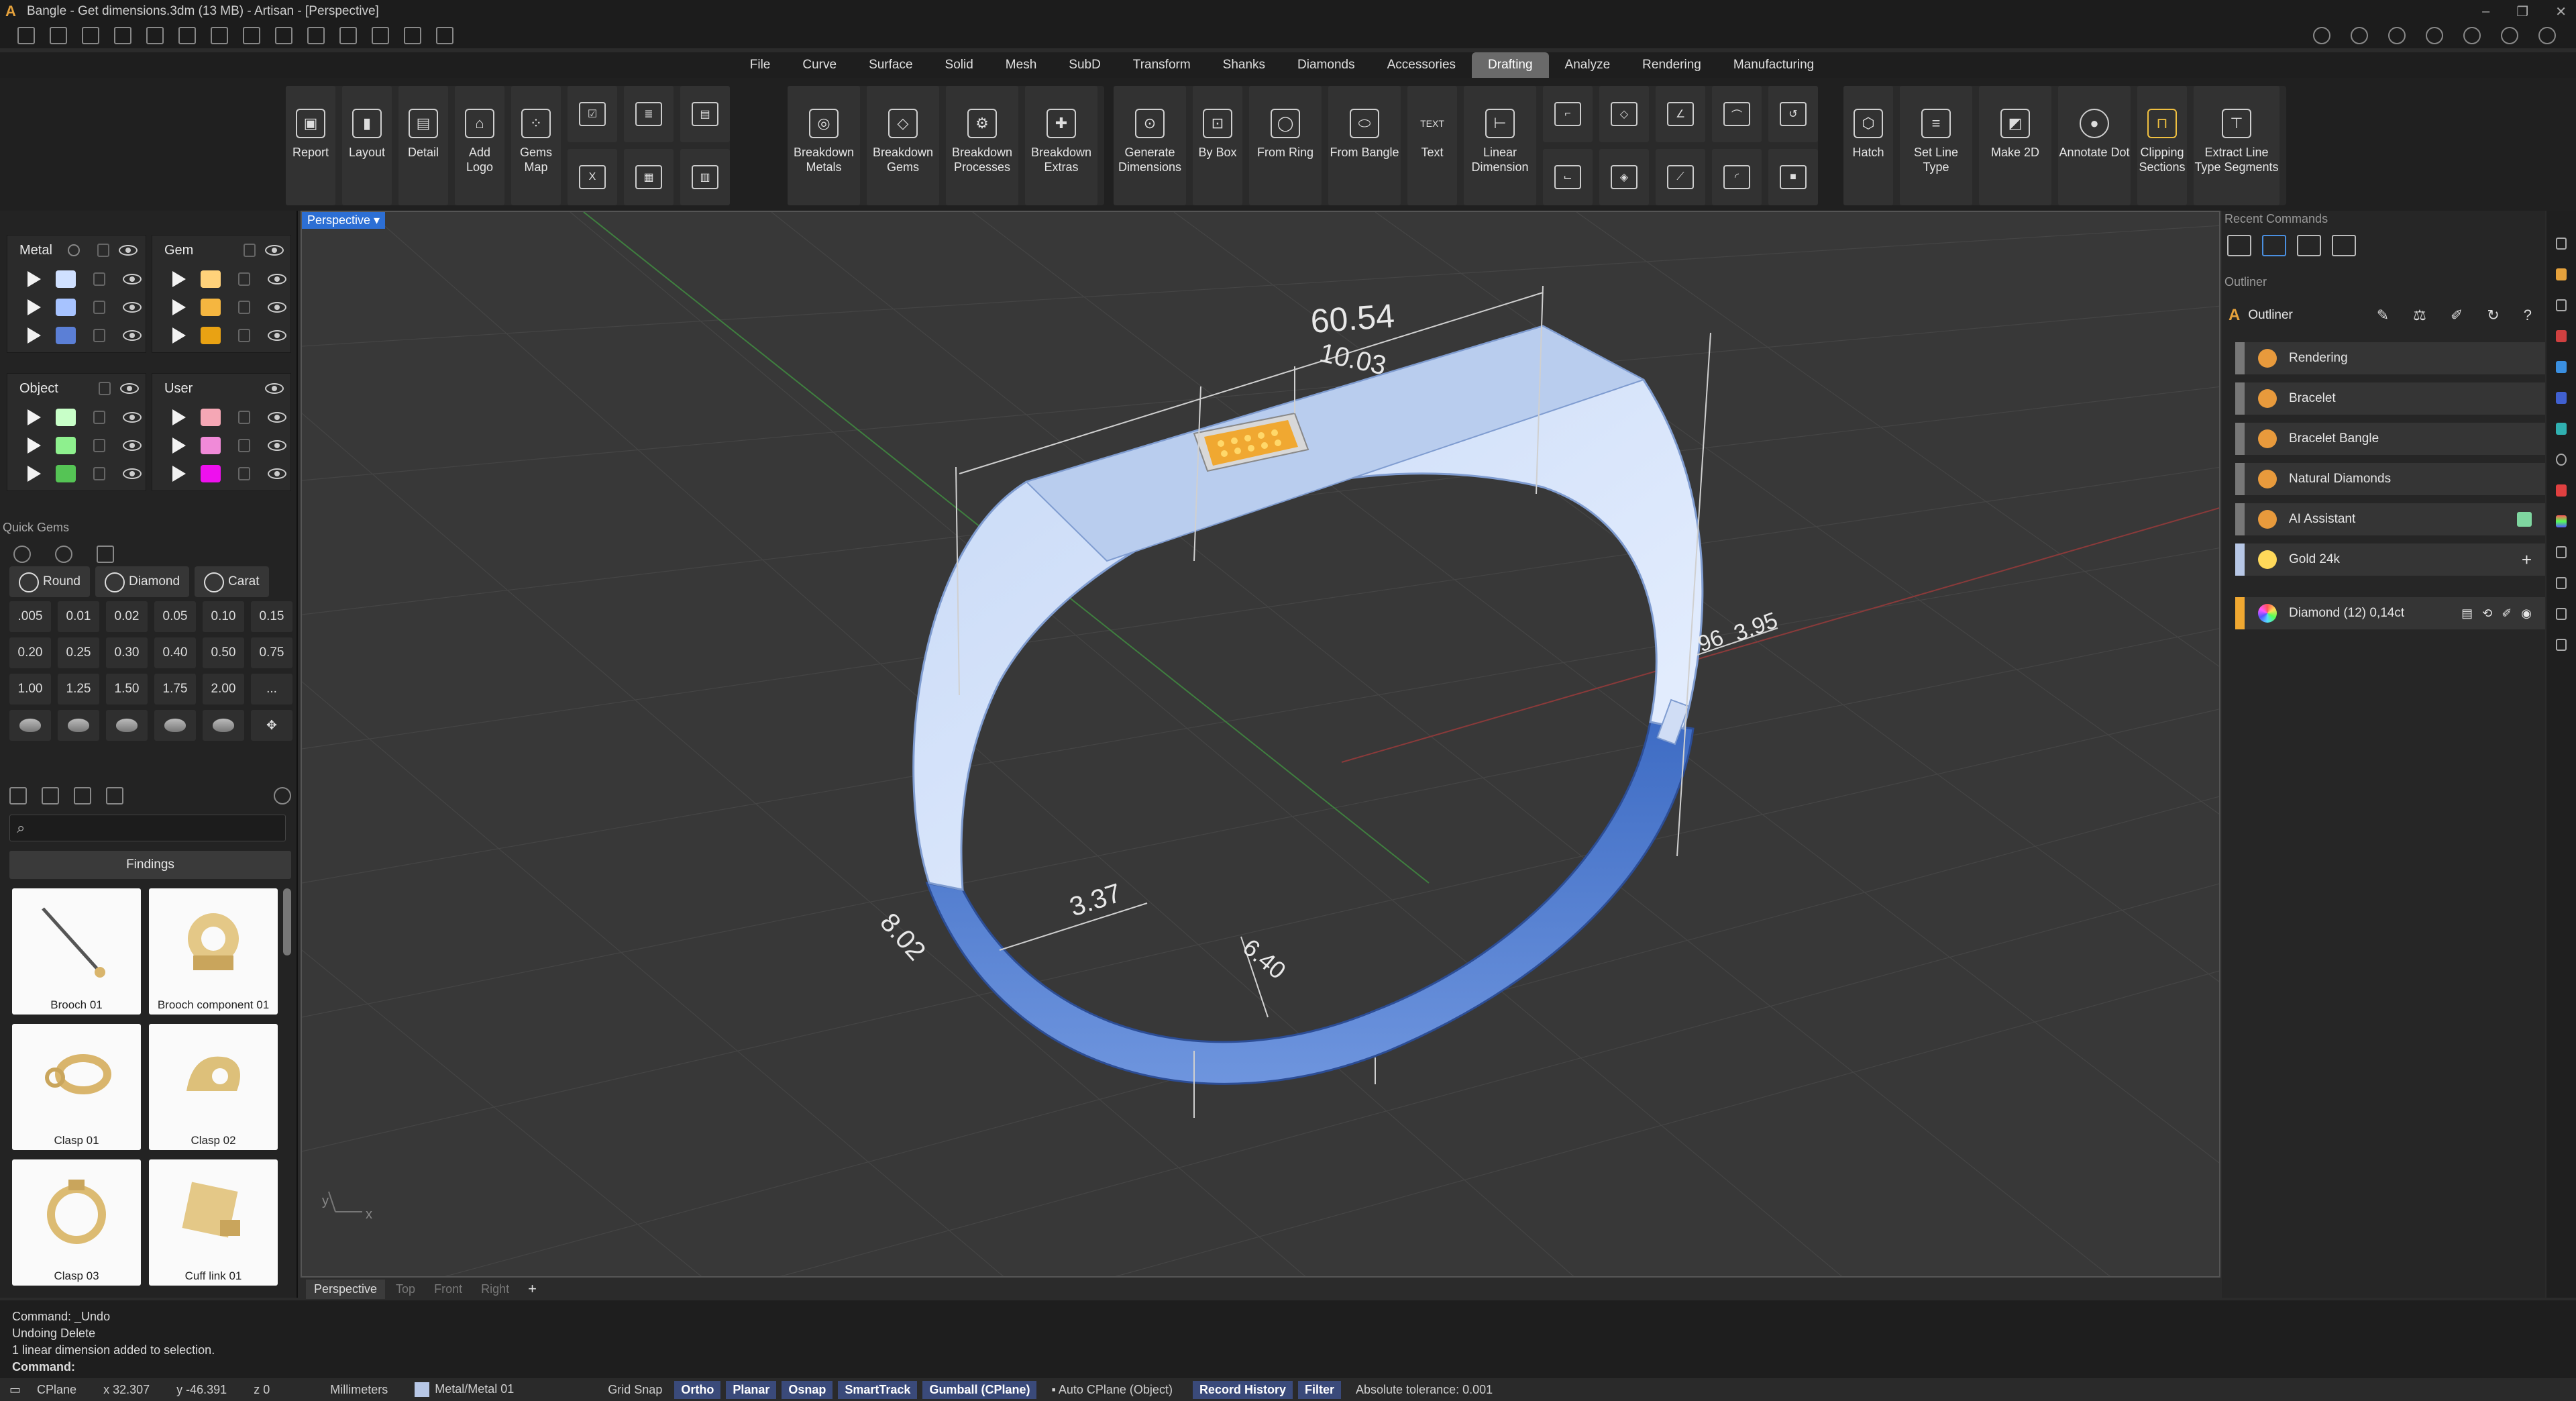 This screenshot has width=2576, height=1401. What do you see at coordinates (536, 145) in the screenshot?
I see `gems-map-button: ⁘ Gems Map` at bounding box center [536, 145].